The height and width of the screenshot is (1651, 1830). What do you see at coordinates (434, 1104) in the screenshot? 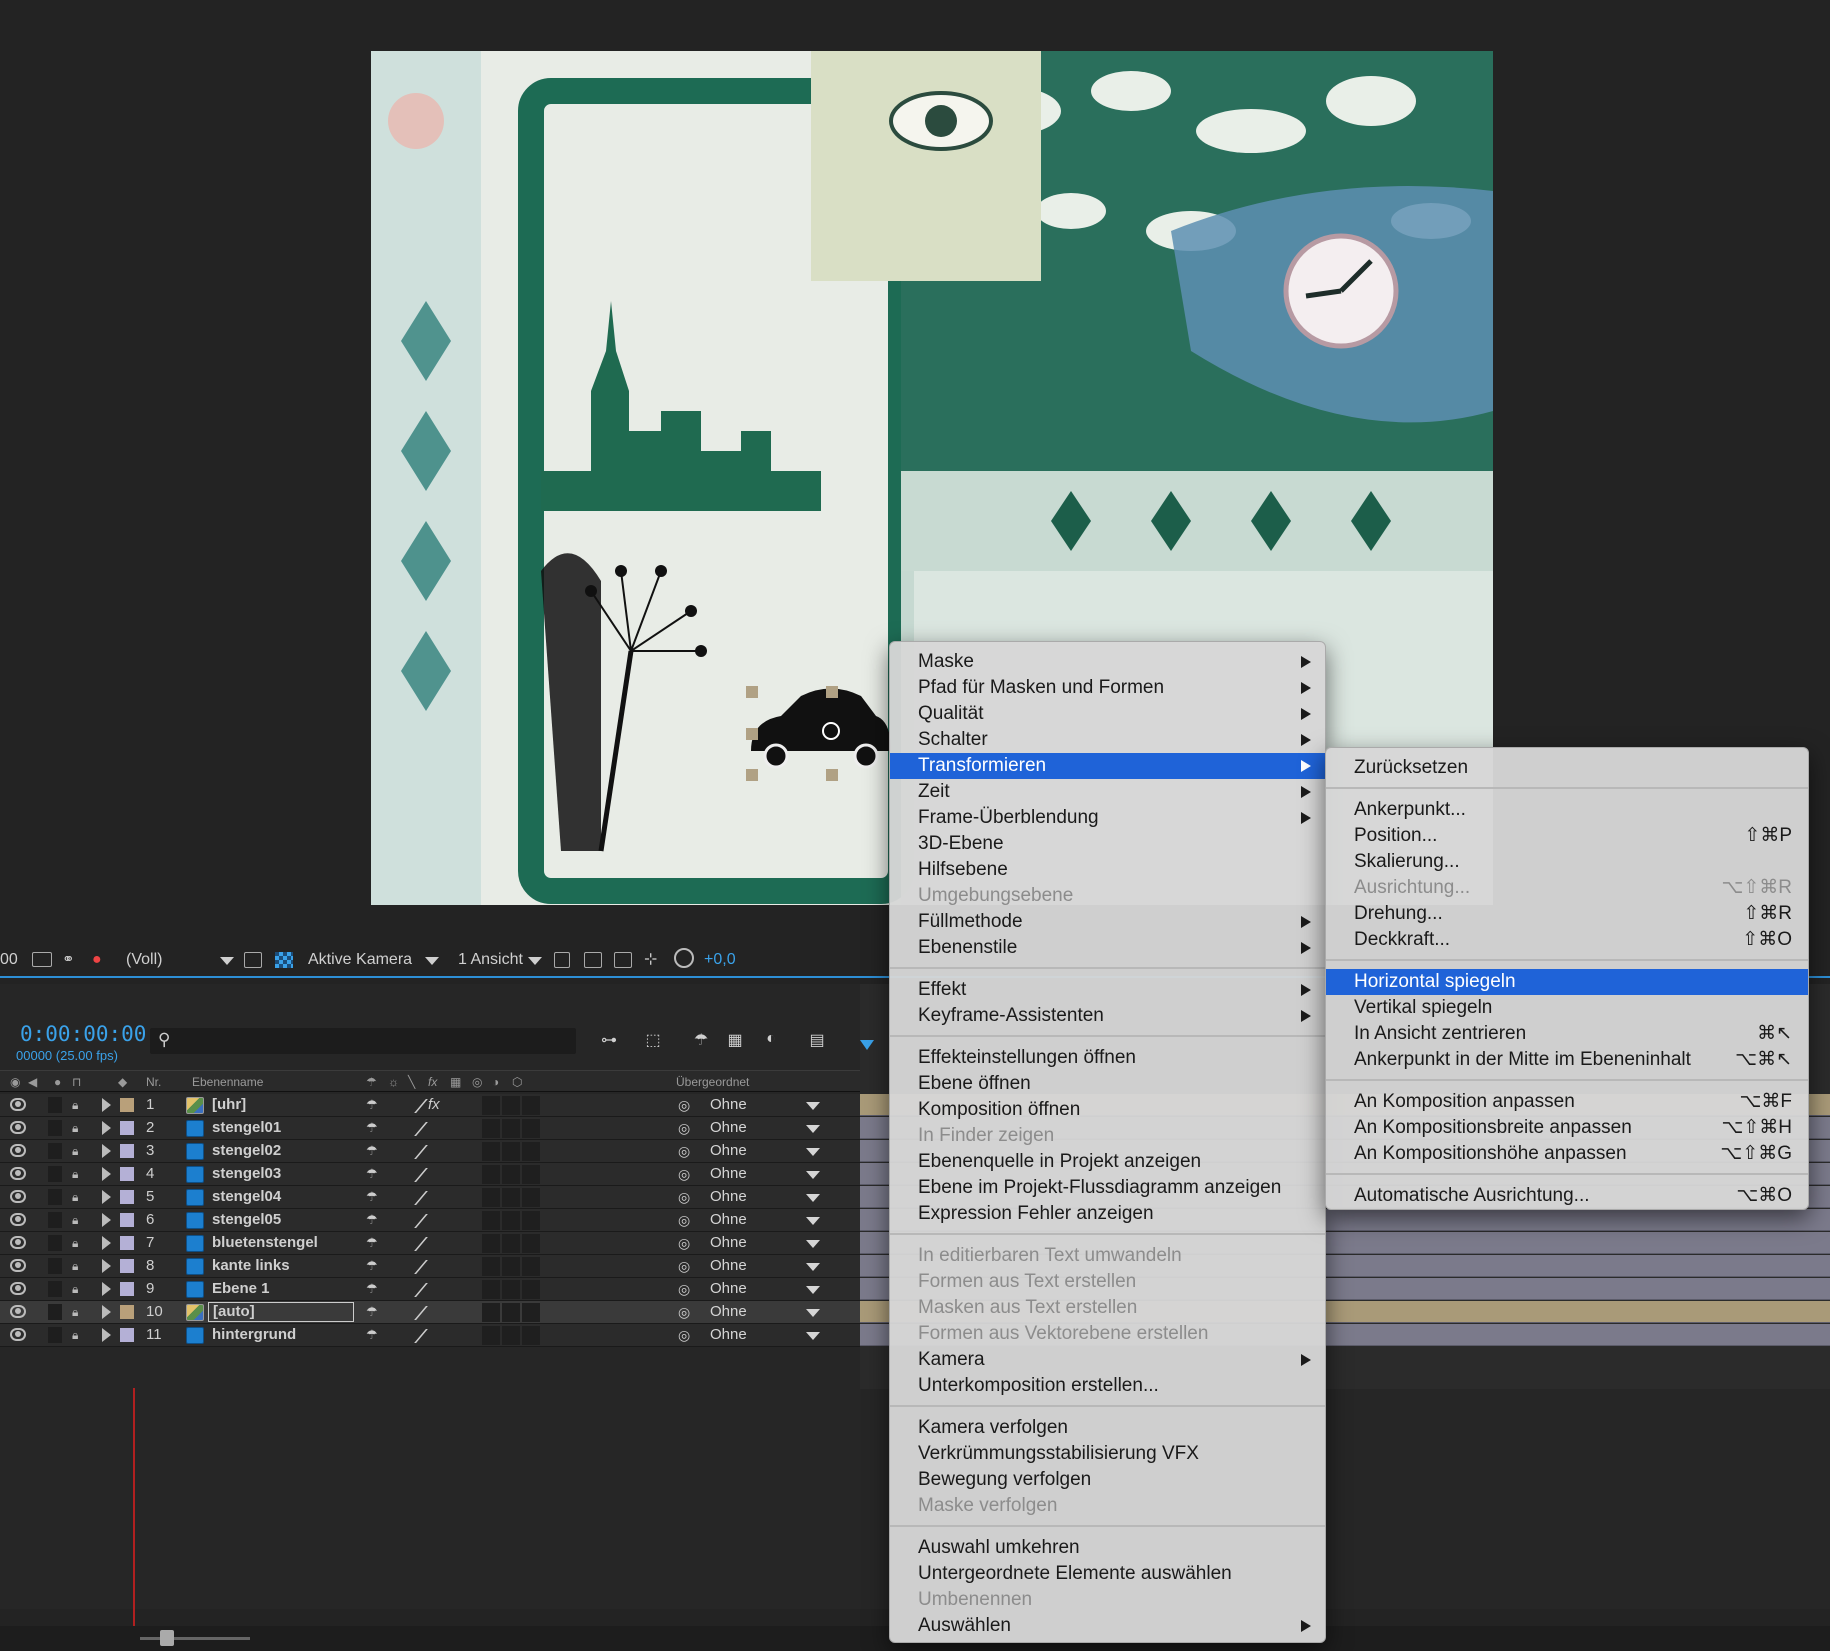
I see `effects-switch-icon: fx` at bounding box center [434, 1104].